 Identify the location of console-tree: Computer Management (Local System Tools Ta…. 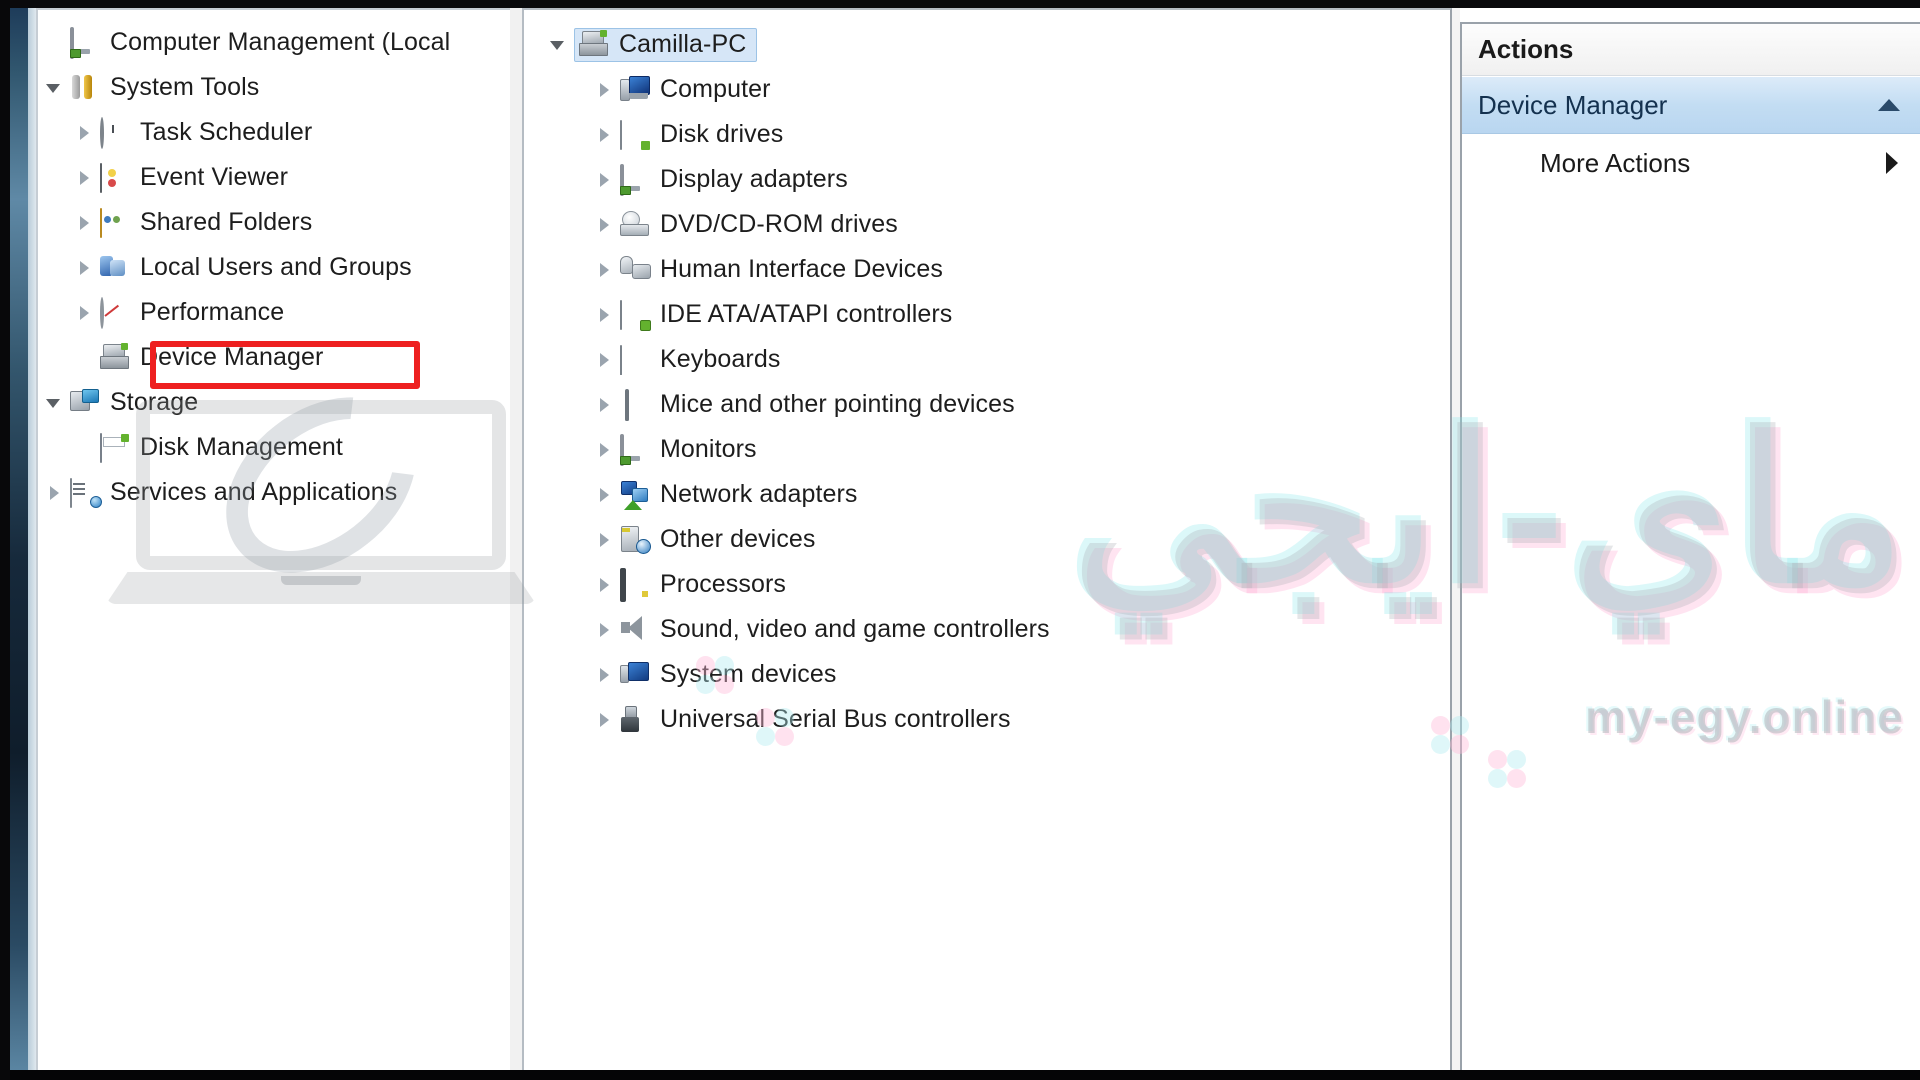
(274, 262).